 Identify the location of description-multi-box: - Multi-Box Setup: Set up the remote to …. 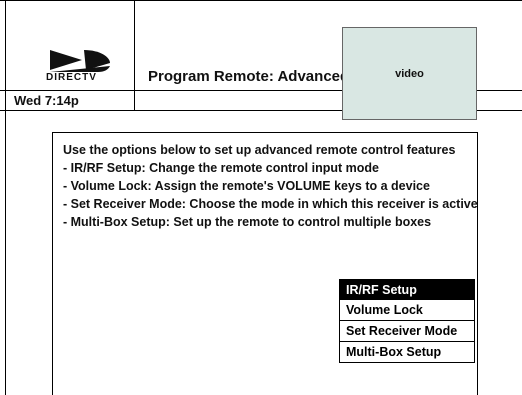
(247, 222).